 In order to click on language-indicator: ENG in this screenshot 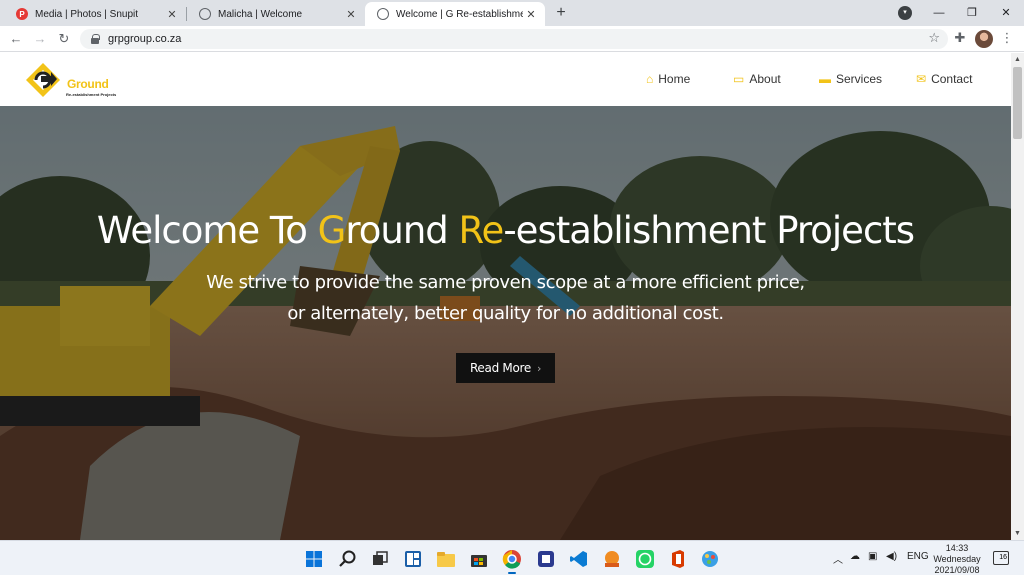, I will do `click(918, 556)`.